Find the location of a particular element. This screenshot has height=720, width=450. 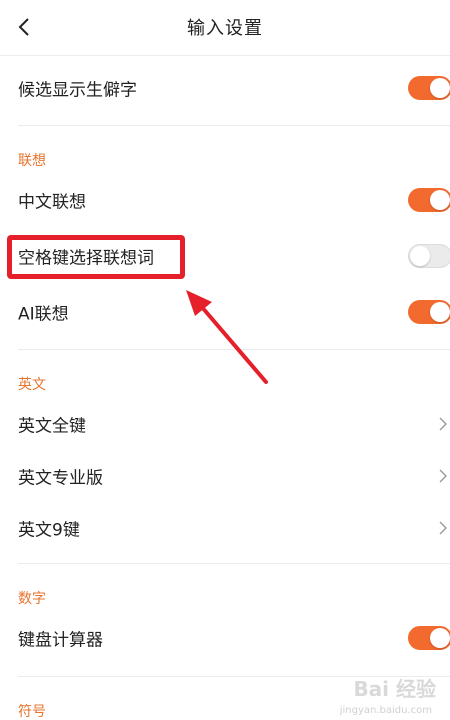

setting-row-english-9: 英文9键 is located at coordinates (225, 528).